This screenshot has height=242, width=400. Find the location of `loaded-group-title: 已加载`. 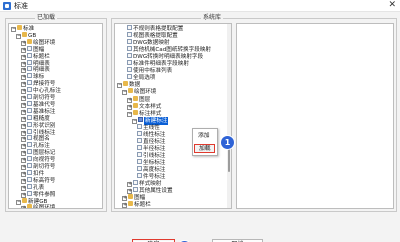

loaded-group-title: 已加载 is located at coordinates (46, 18).